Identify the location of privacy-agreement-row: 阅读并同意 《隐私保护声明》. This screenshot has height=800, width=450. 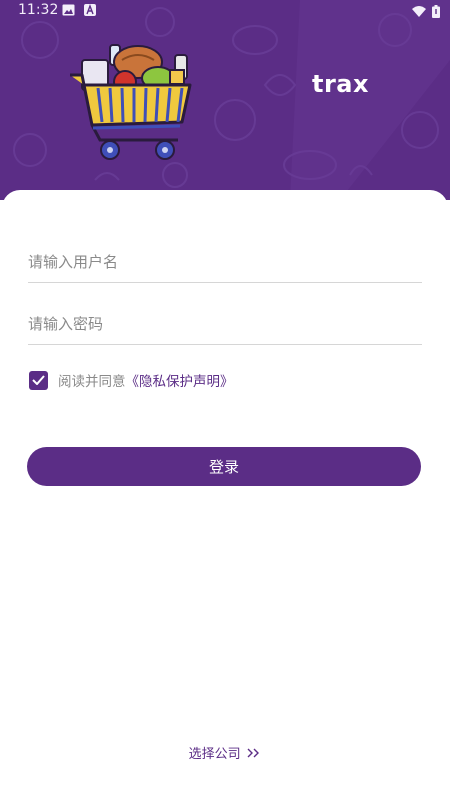
(131, 380).